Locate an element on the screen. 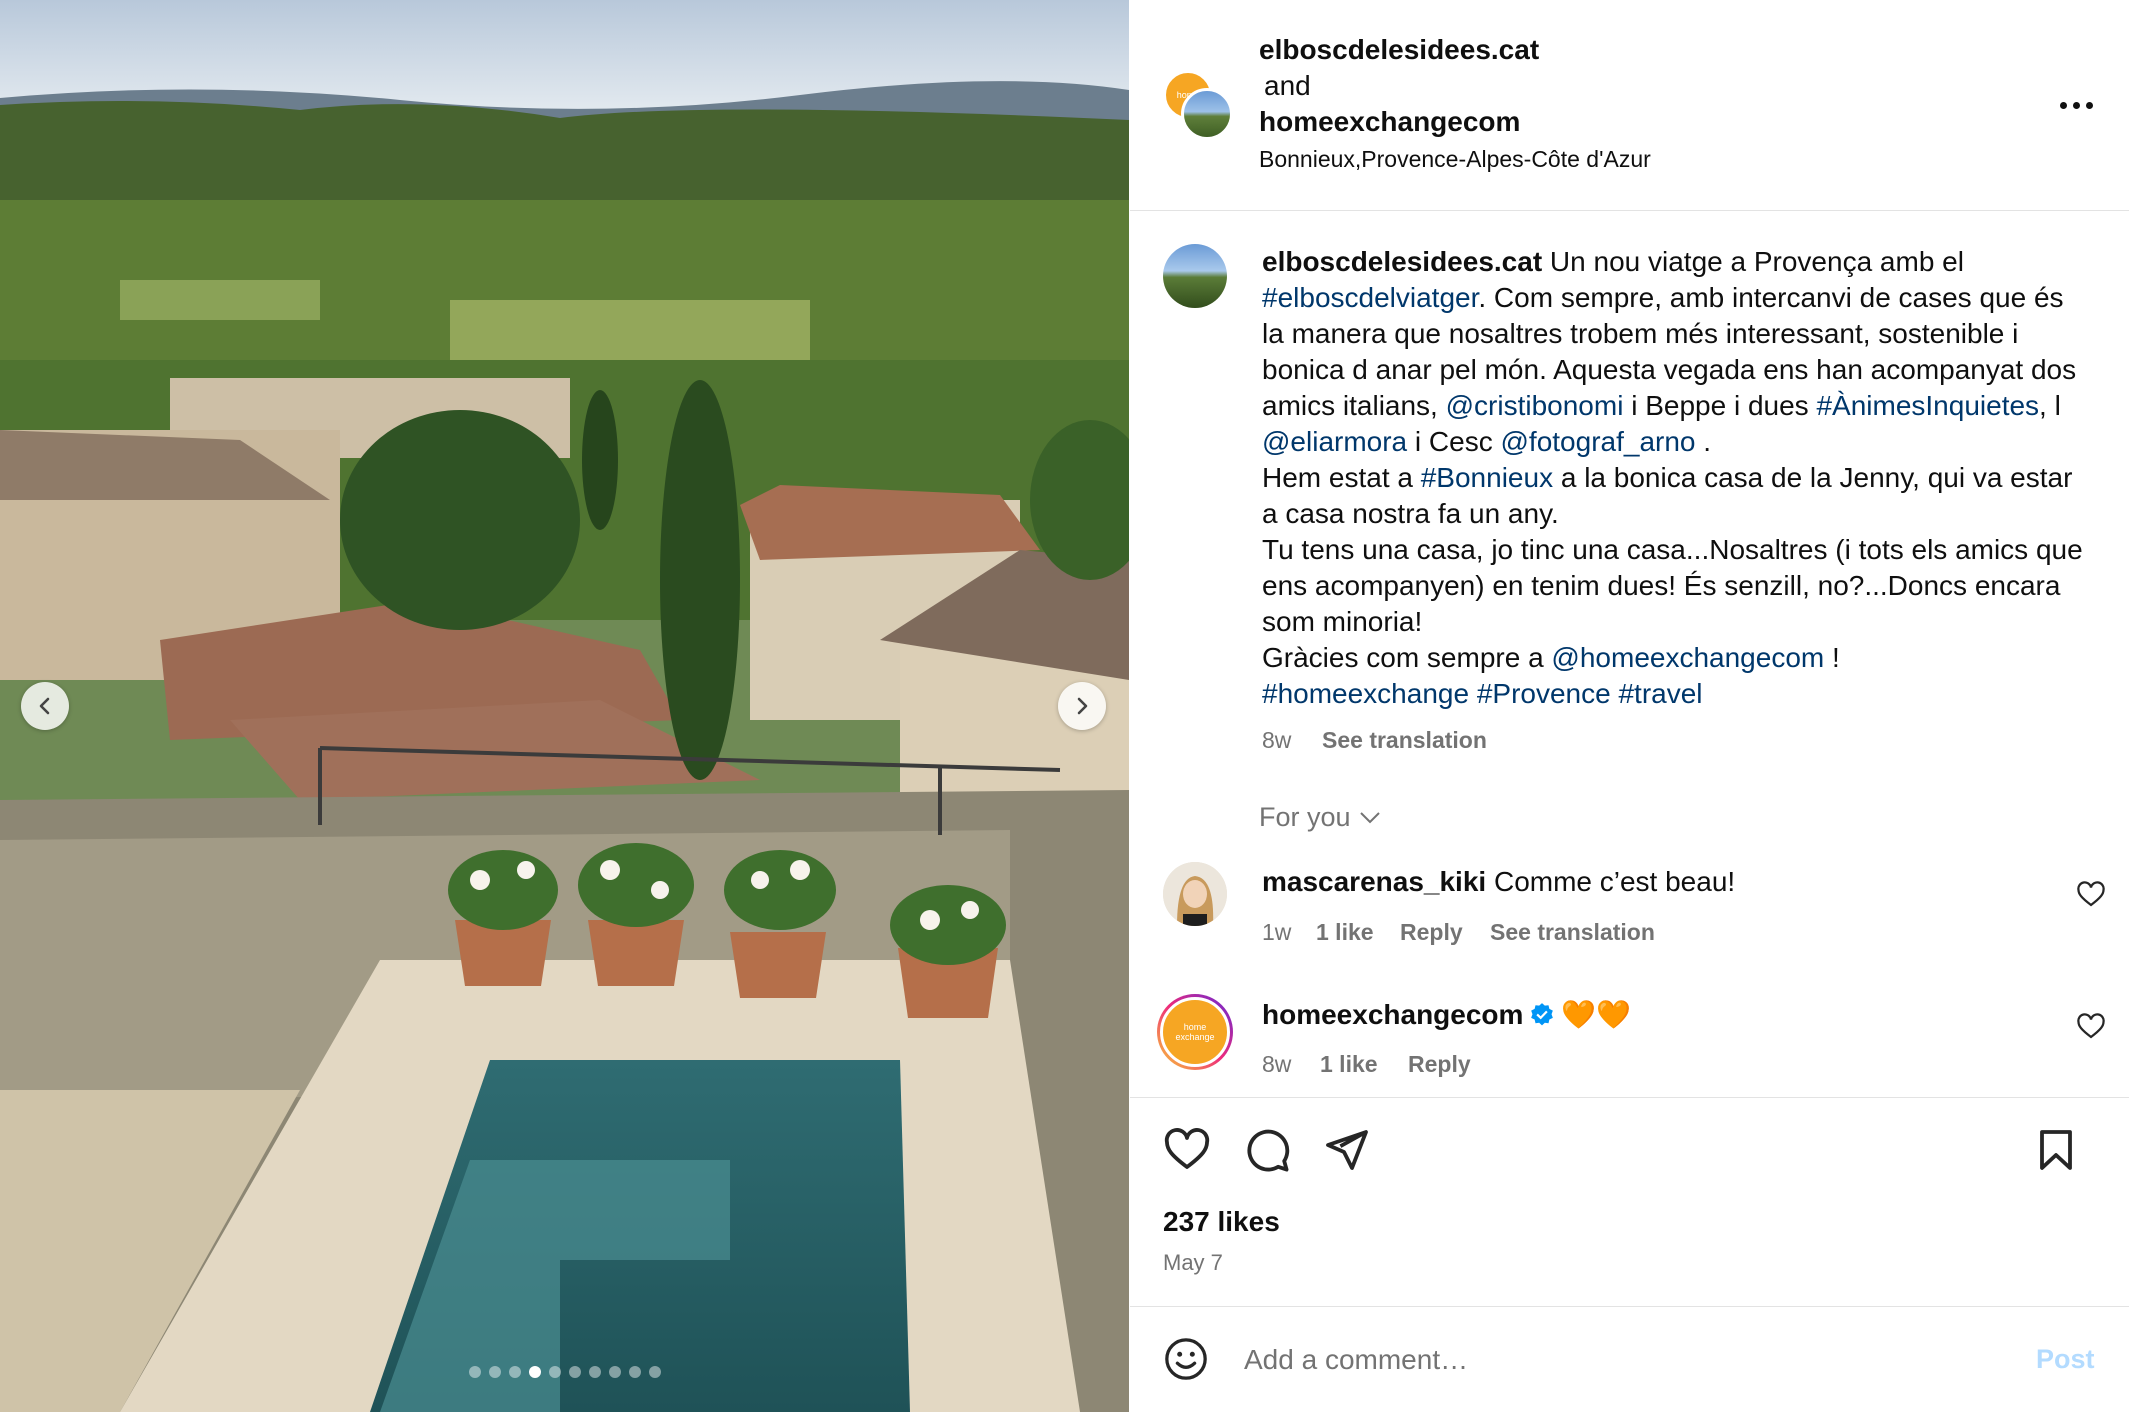 The height and width of the screenshot is (1412, 2129). comment-username: mascarenas_kiki is located at coordinates (1374, 881).